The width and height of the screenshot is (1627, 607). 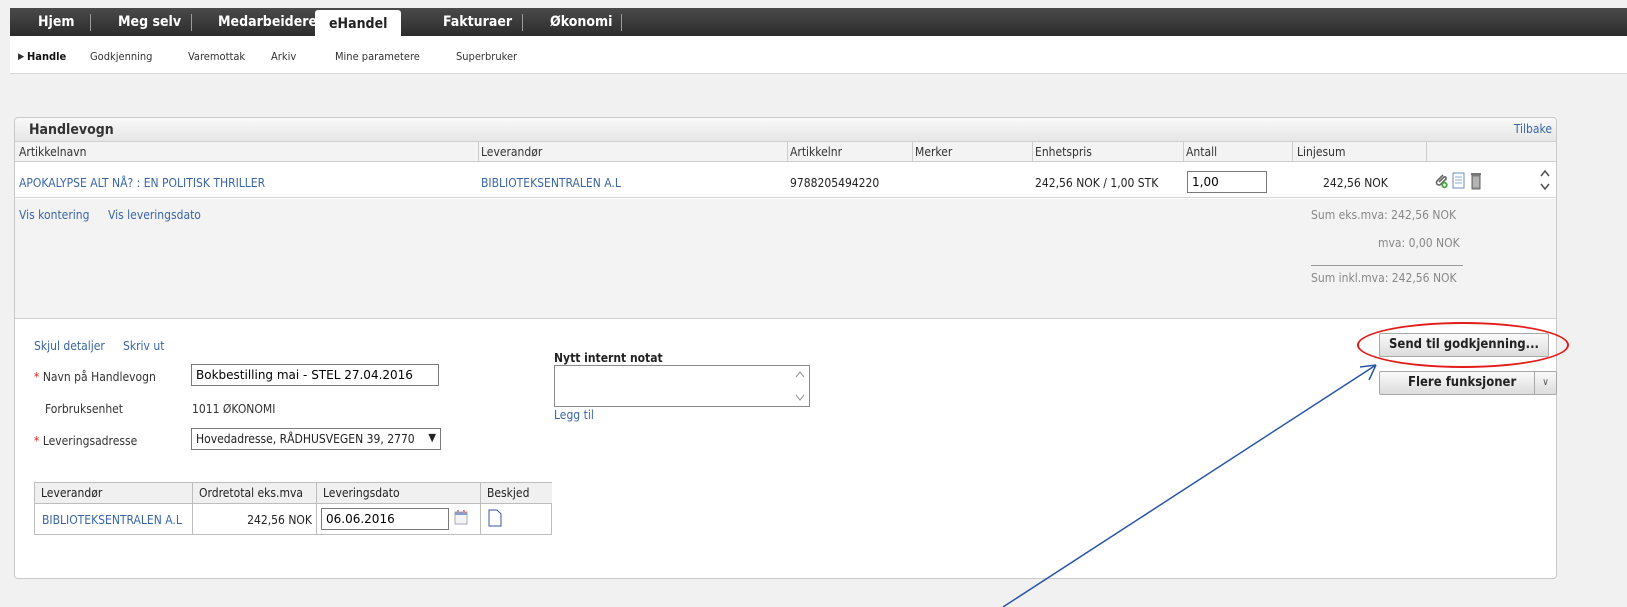 What do you see at coordinates (121, 56) in the screenshot?
I see `subnav-godkjenning: Godkjenning` at bounding box center [121, 56].